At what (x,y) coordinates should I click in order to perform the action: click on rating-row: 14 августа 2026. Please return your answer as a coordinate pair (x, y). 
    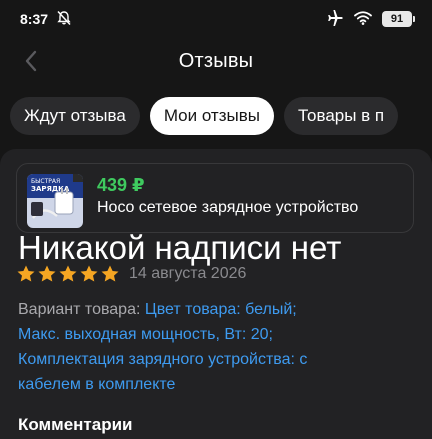
    Looking at the image, I should click on (131, 274).